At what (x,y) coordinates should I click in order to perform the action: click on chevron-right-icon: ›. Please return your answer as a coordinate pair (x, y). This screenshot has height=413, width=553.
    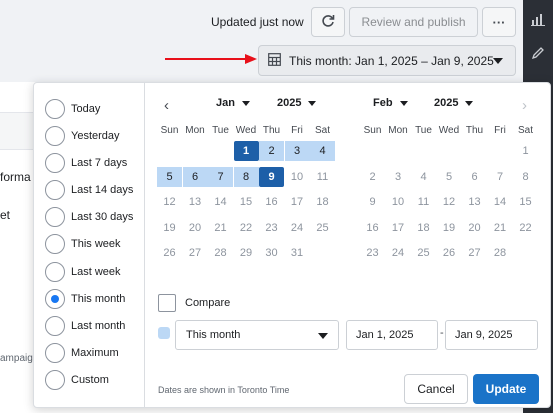
    Looking at the image, I should click on (524, 105).